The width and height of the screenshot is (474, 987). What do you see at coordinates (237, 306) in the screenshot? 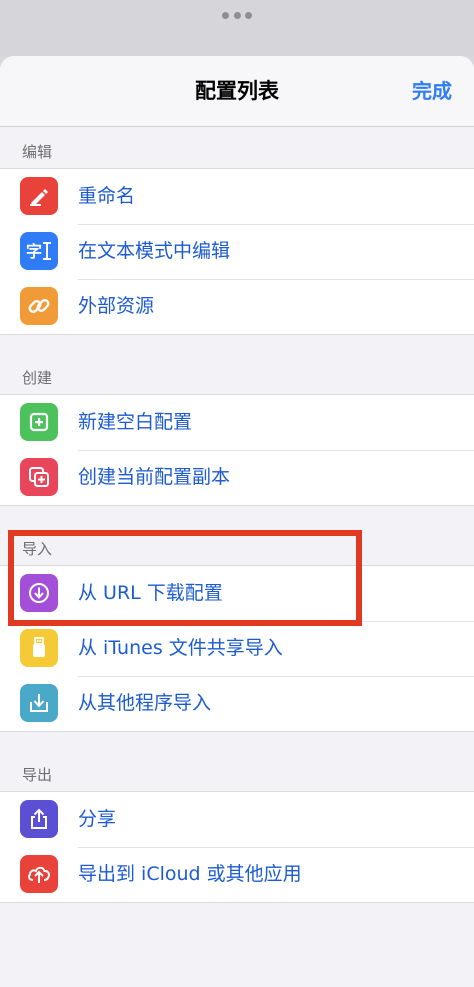
I see `external-resources-row: 外部资源` at bounding box center [237, 306].